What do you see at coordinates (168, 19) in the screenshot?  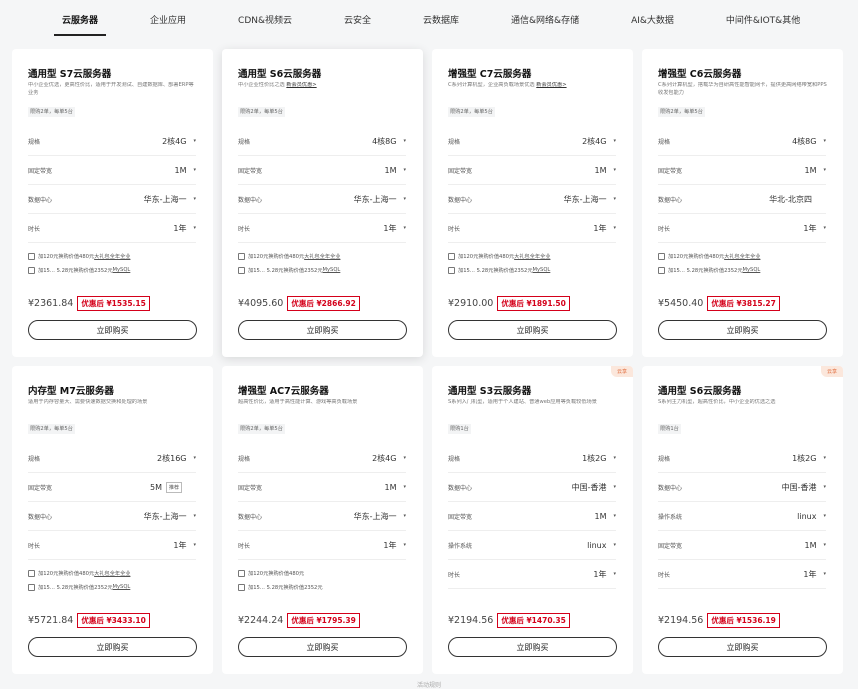 I see `tab-1: 企业应用` at bounding box center [168, 19].